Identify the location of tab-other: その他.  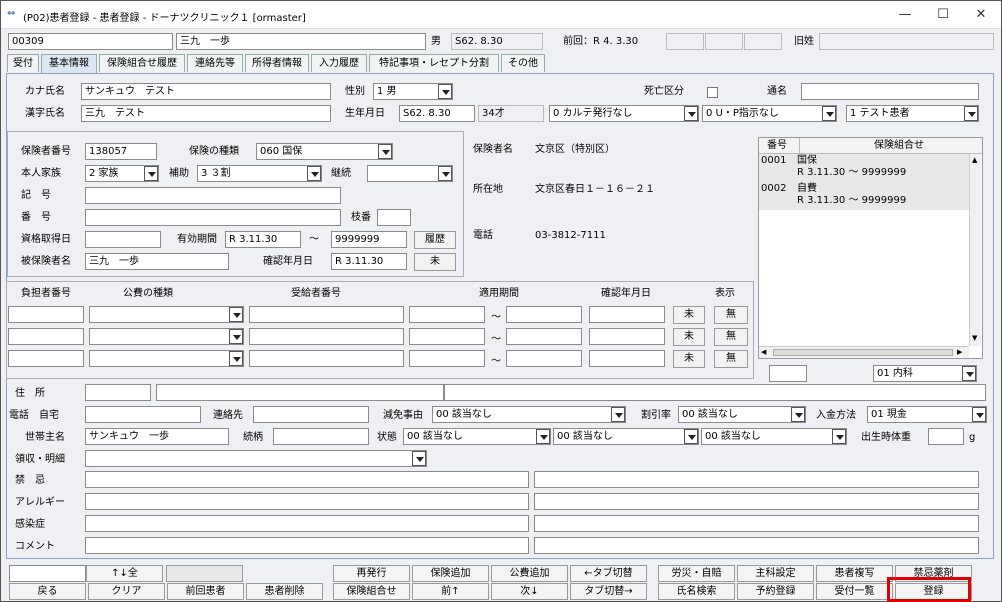
(523, 63).